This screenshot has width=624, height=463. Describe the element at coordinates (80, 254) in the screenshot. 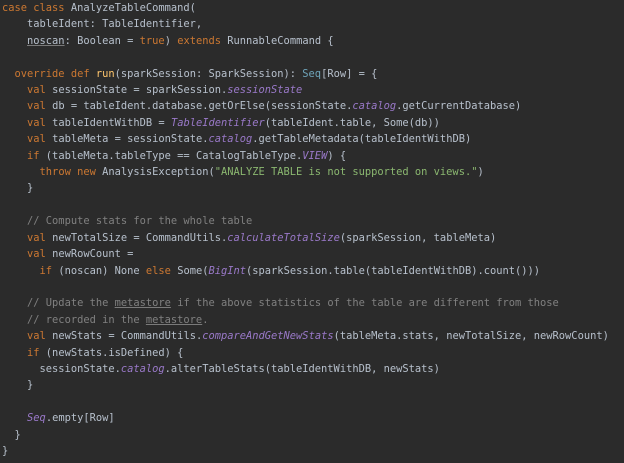

I see `code-line-16: val newRowCount =` at that location.